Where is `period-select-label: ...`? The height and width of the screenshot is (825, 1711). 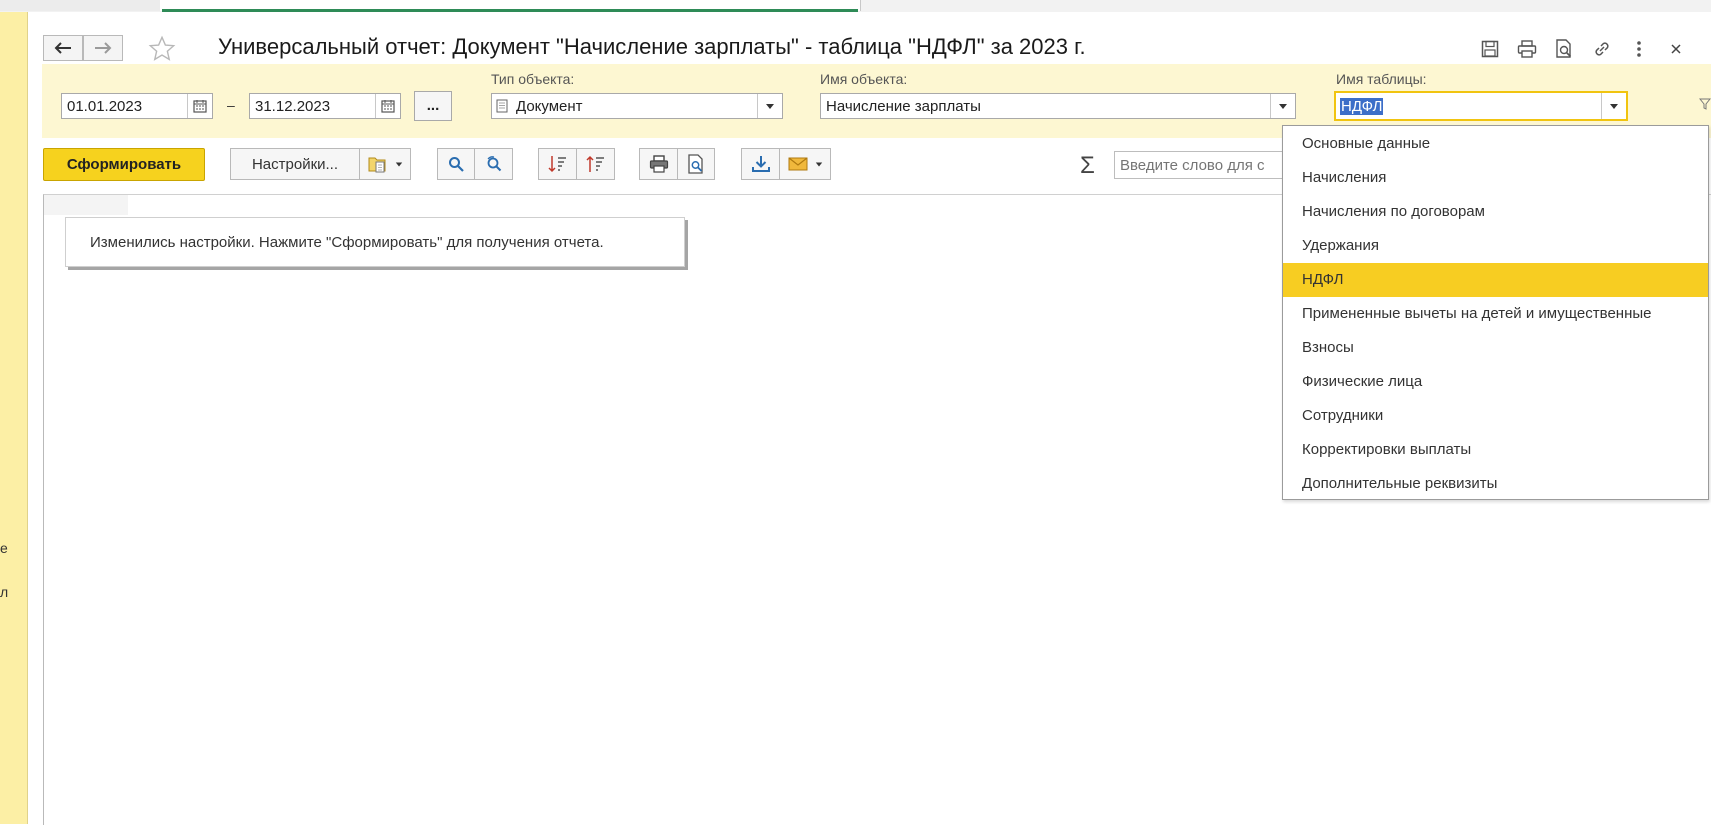
period-select-label: ... is located at coordinates (433, 105).